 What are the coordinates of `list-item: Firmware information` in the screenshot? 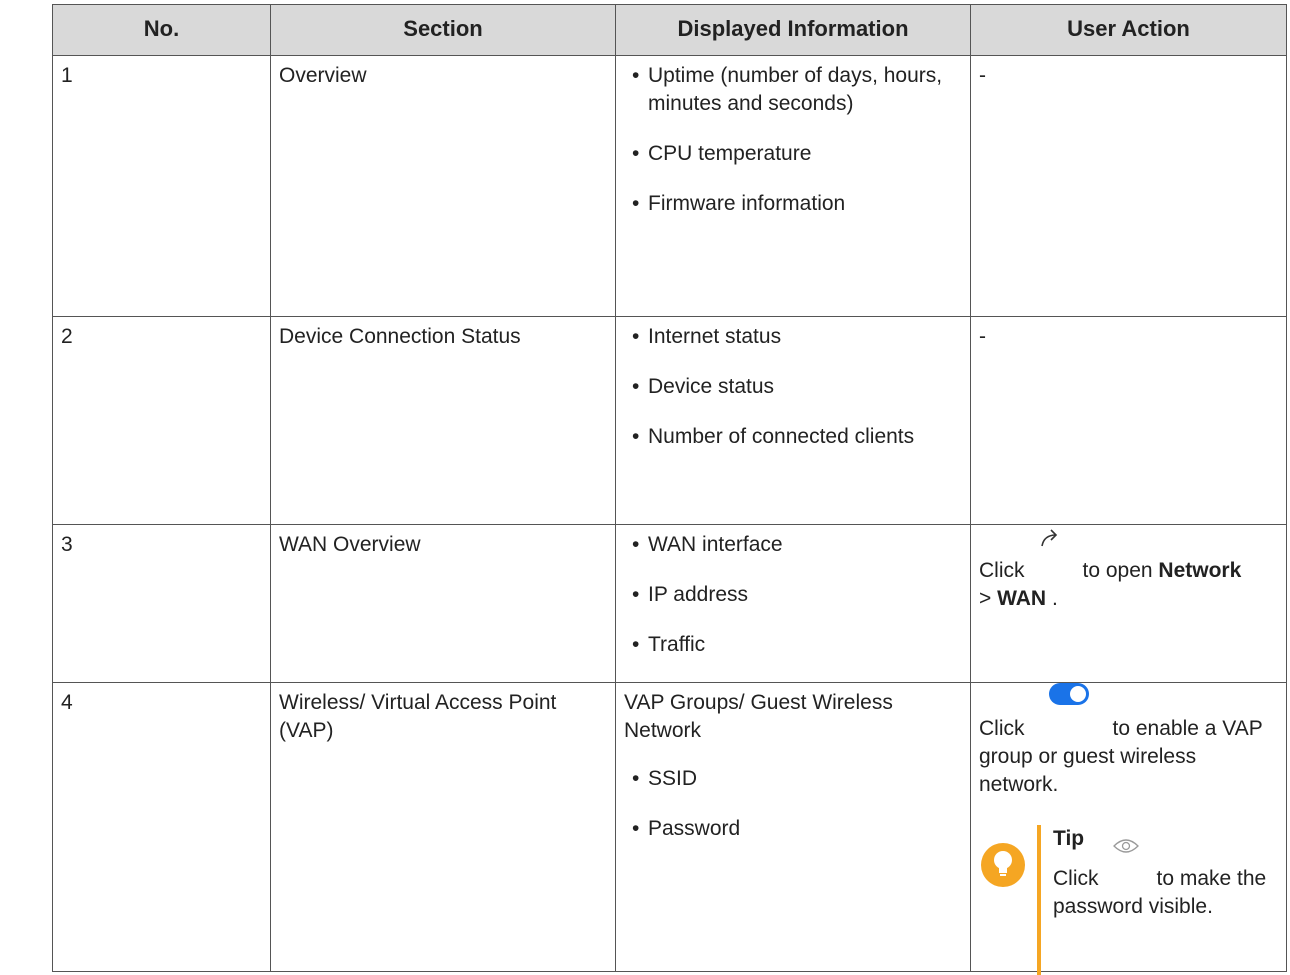 It's located at (793, 204).